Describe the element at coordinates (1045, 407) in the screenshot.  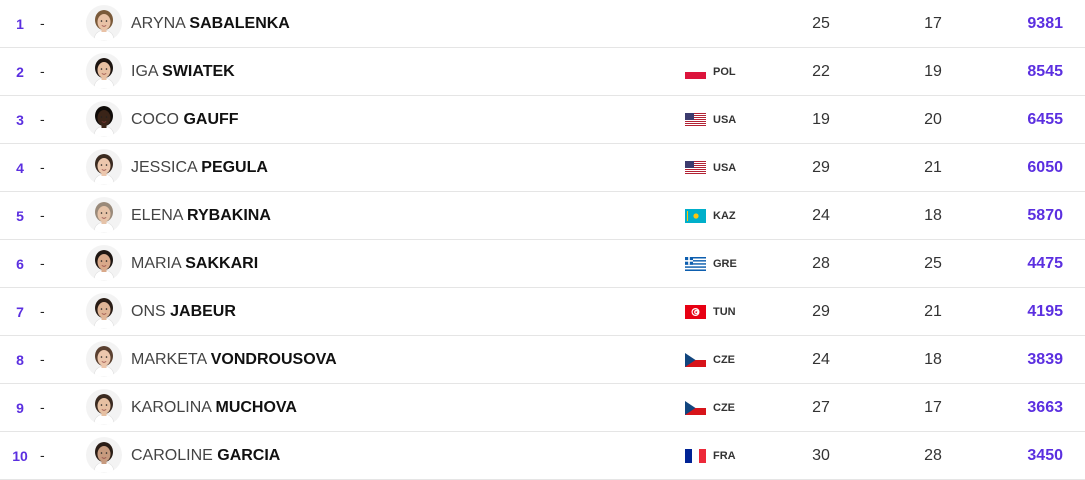
I see `points-value: 3663` at that location.